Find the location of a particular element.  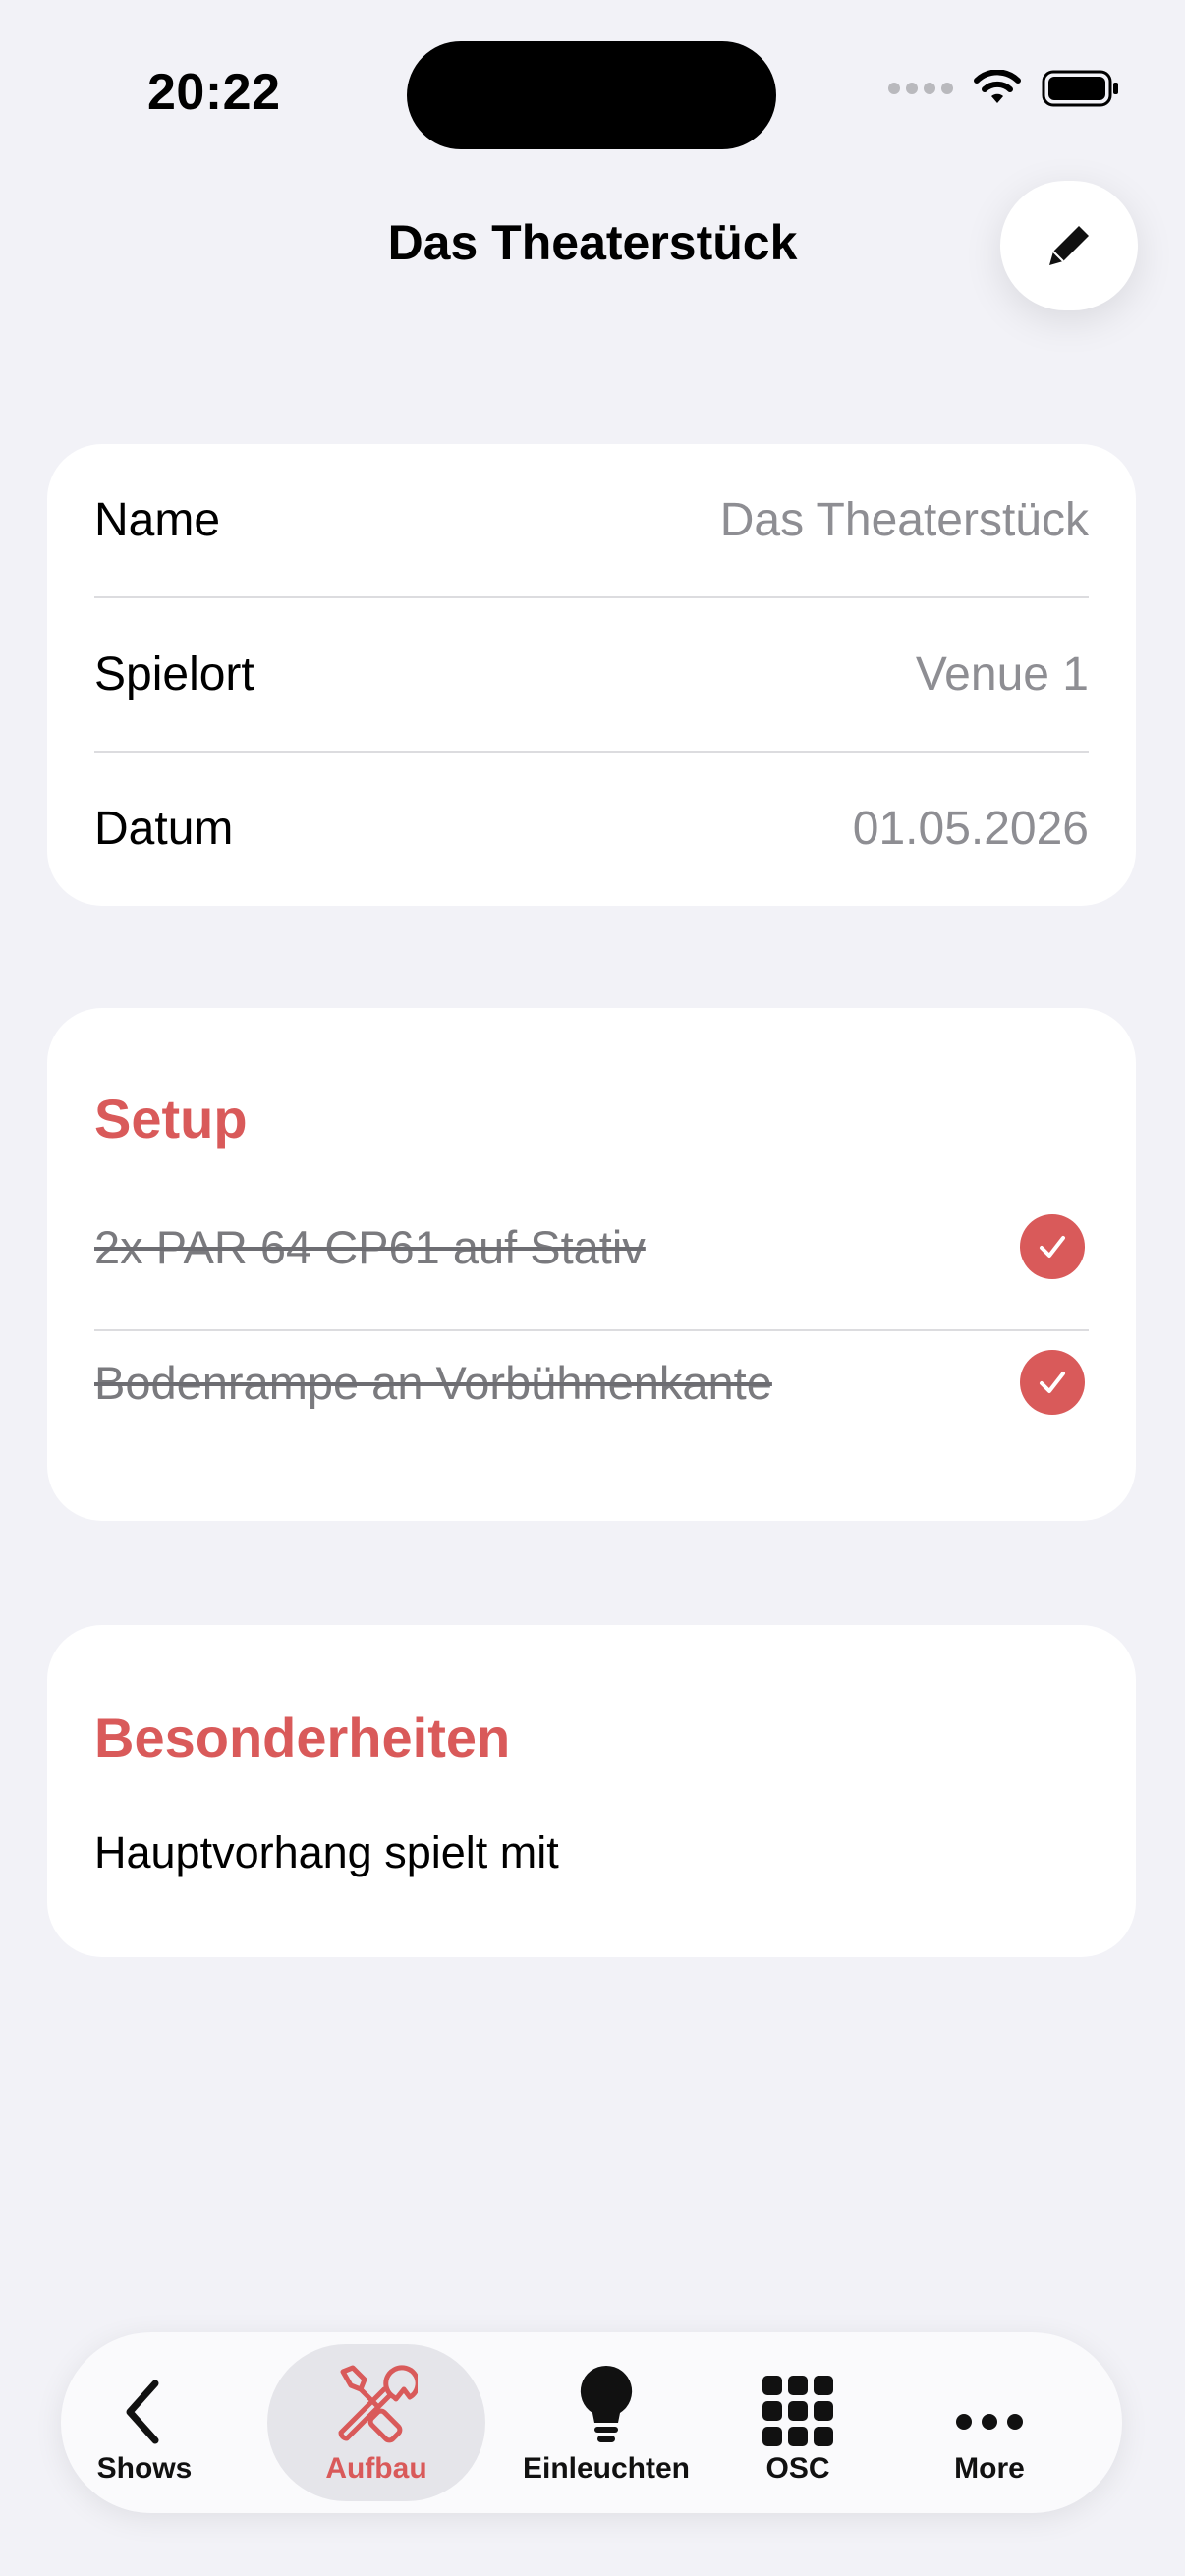

lightbulb-icon is located at coordinates (606, 2403).